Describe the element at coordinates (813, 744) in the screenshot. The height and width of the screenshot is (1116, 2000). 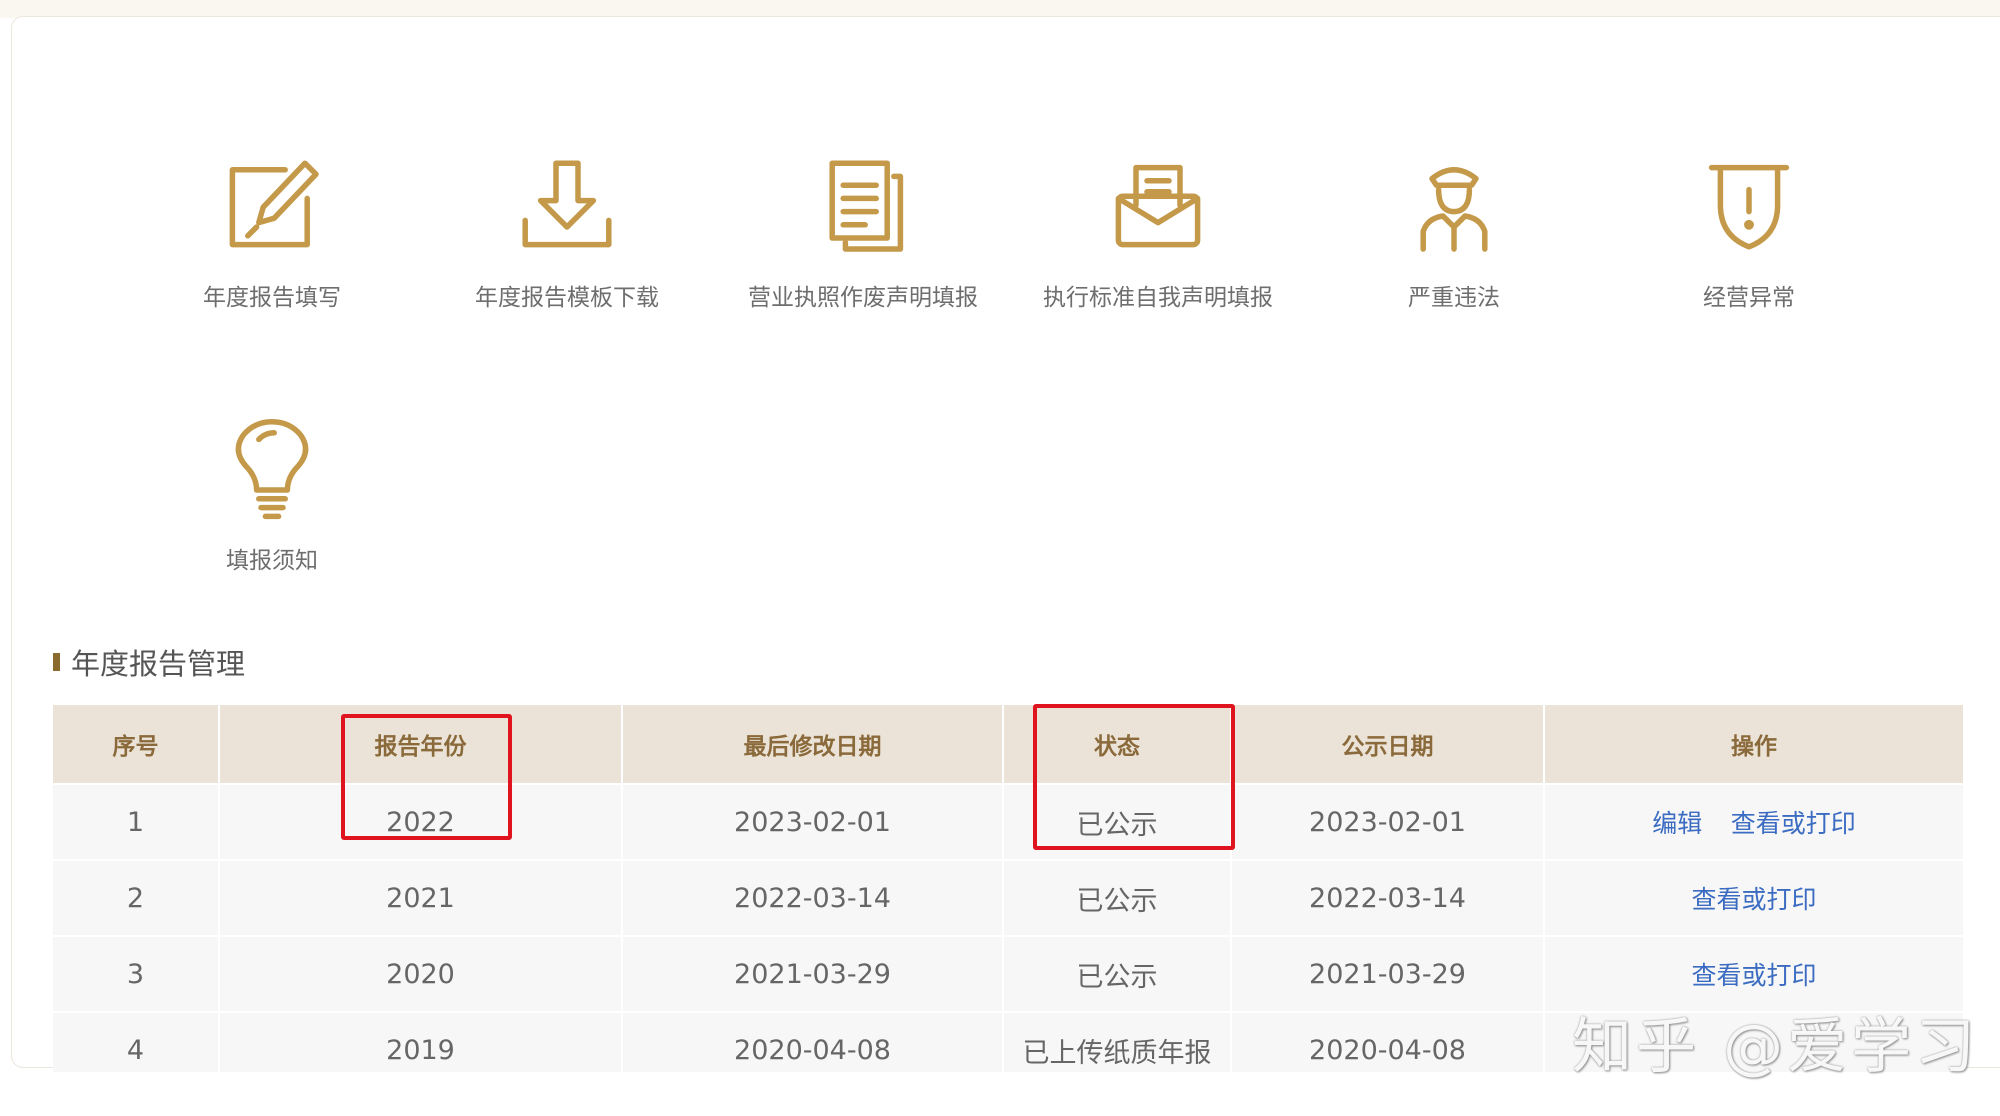
I see `header-last-modified: 最后修改日期` at that location.